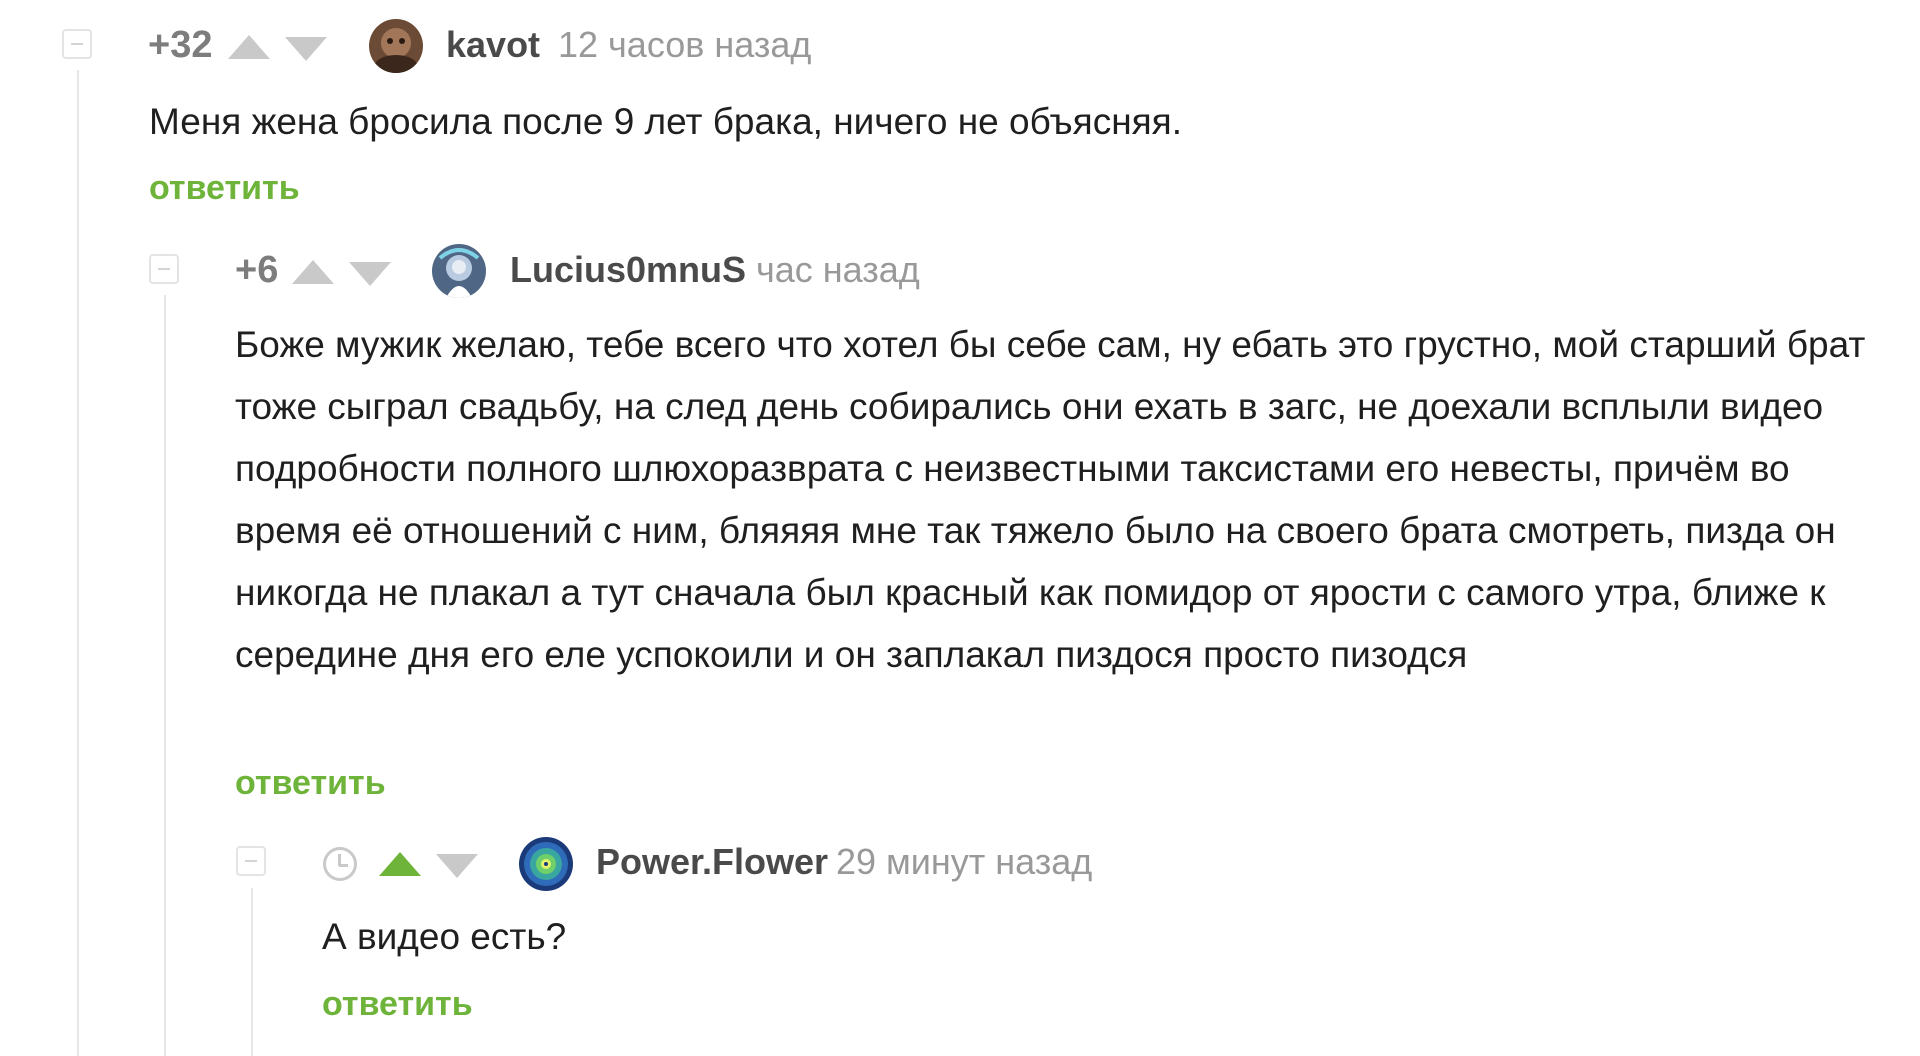  Describe the element at coordinates (964, 861) in the screenshot. I see `comment-timestamp: 29 минут назад` at that location.